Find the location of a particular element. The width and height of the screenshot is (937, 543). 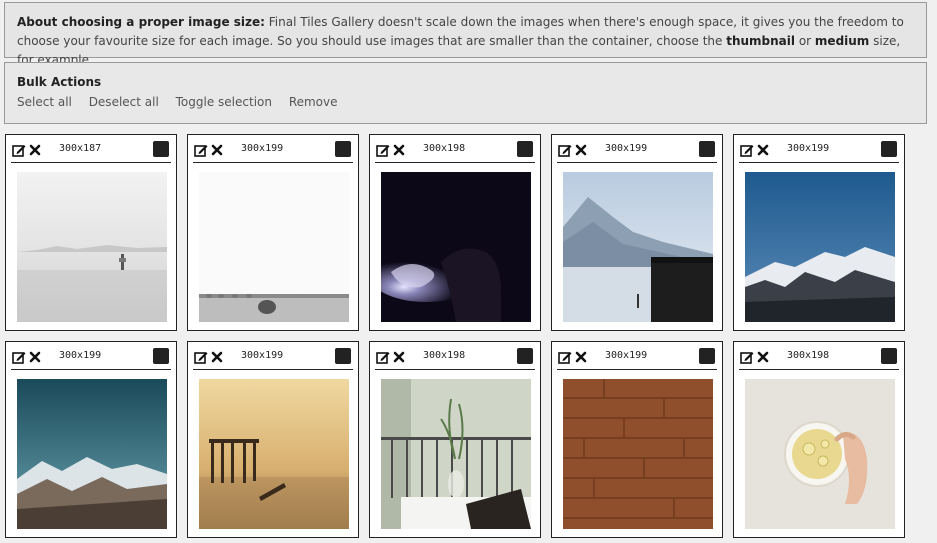

card-toolbar: 300x187 is located at coordinates (91, 151).